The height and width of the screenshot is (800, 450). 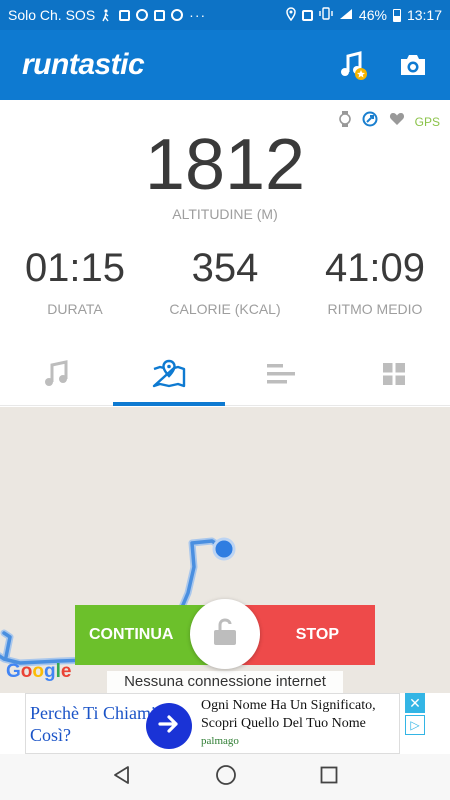 I want to click on metric-label: CALORIE (KCAL), so click(x=225, y=309).